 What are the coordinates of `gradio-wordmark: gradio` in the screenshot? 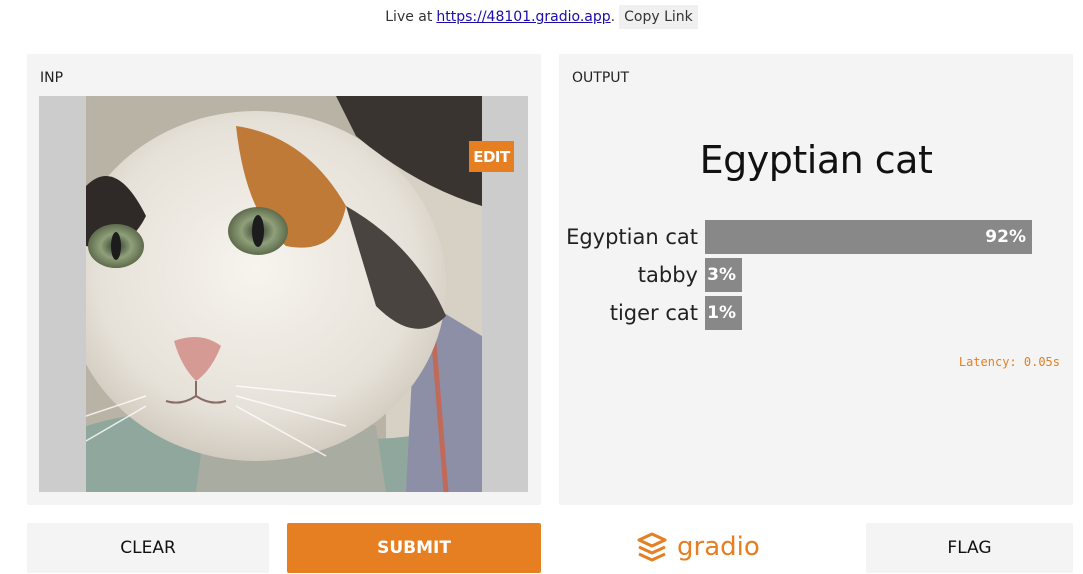 It's located at (718, 547).